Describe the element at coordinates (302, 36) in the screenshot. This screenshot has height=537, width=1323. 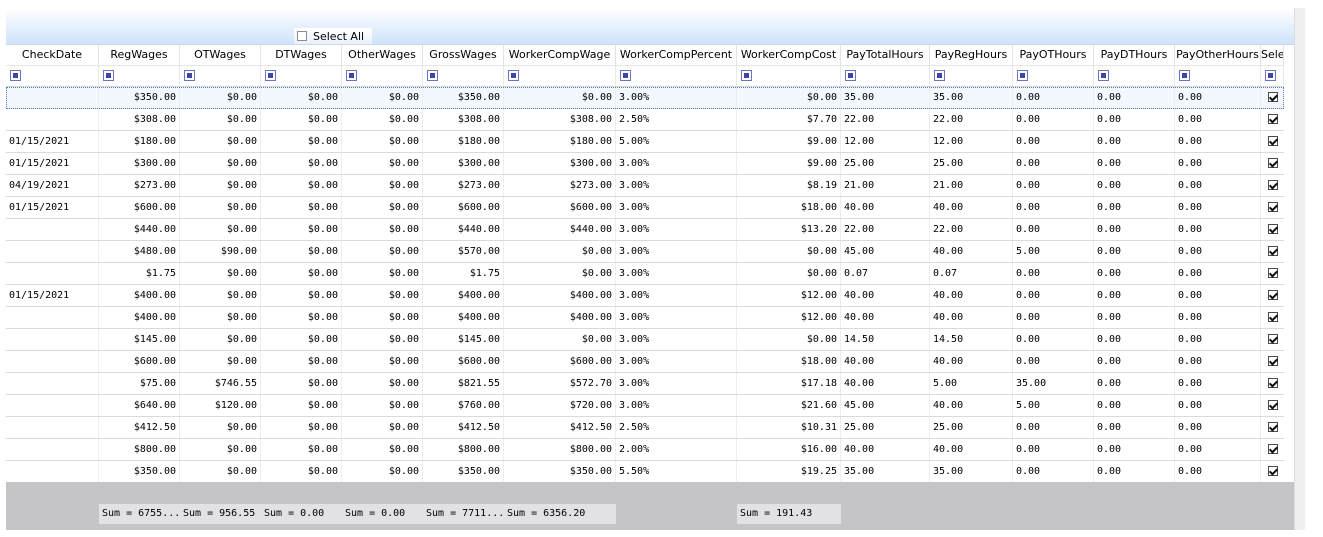
I see `select-all-checkbox` at that location.